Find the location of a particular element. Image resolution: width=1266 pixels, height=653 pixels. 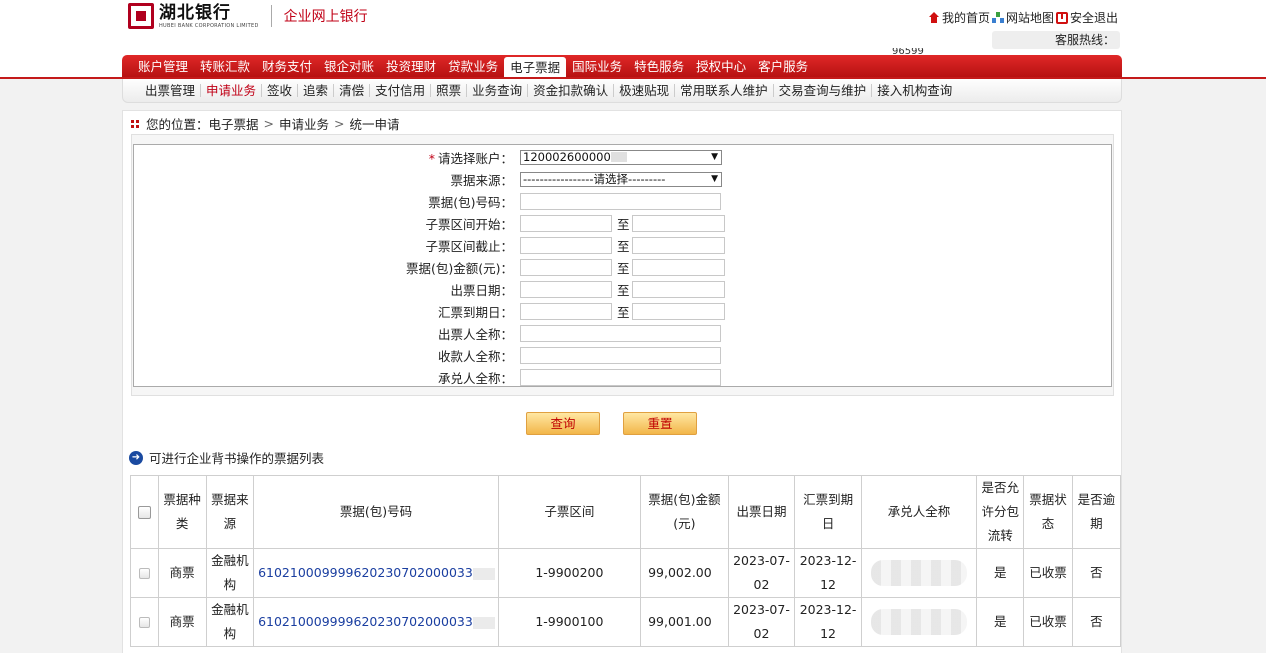

home-link: 我的首页 is located at coordinates (959, 17).